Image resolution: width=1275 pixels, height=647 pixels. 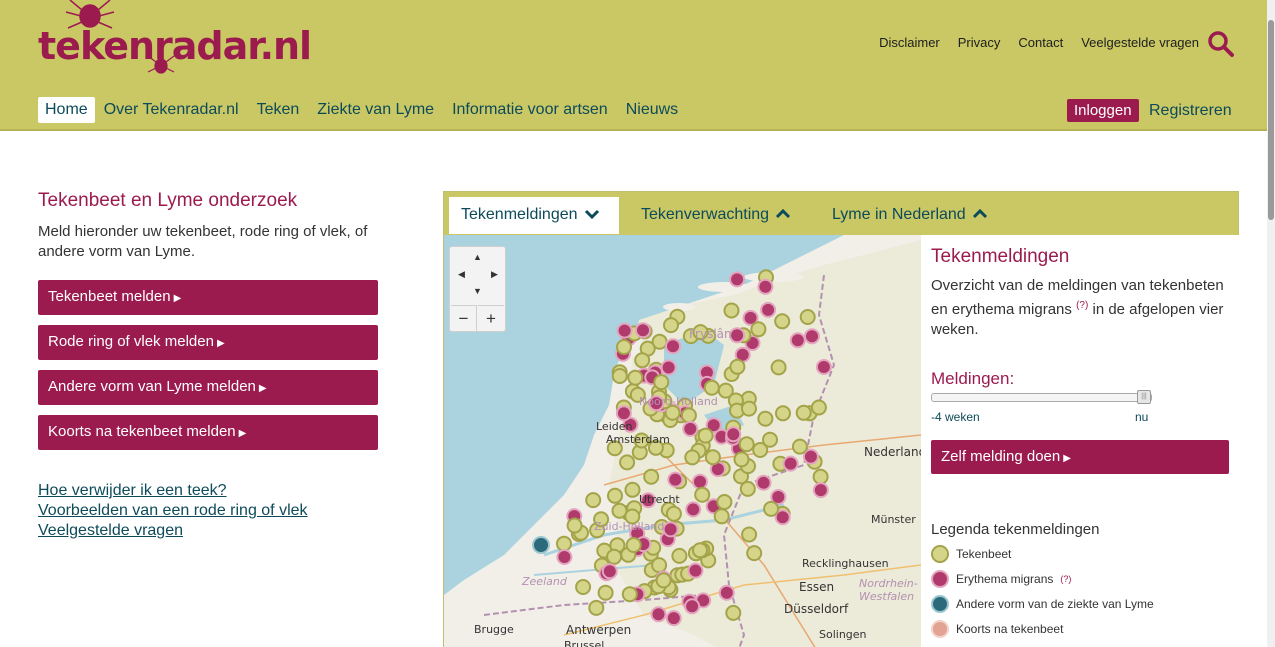 What do you see at coordinates (1040, 42) in the screenshot?
I see `contact-link: Contact` at bounding box center [1040, 42].